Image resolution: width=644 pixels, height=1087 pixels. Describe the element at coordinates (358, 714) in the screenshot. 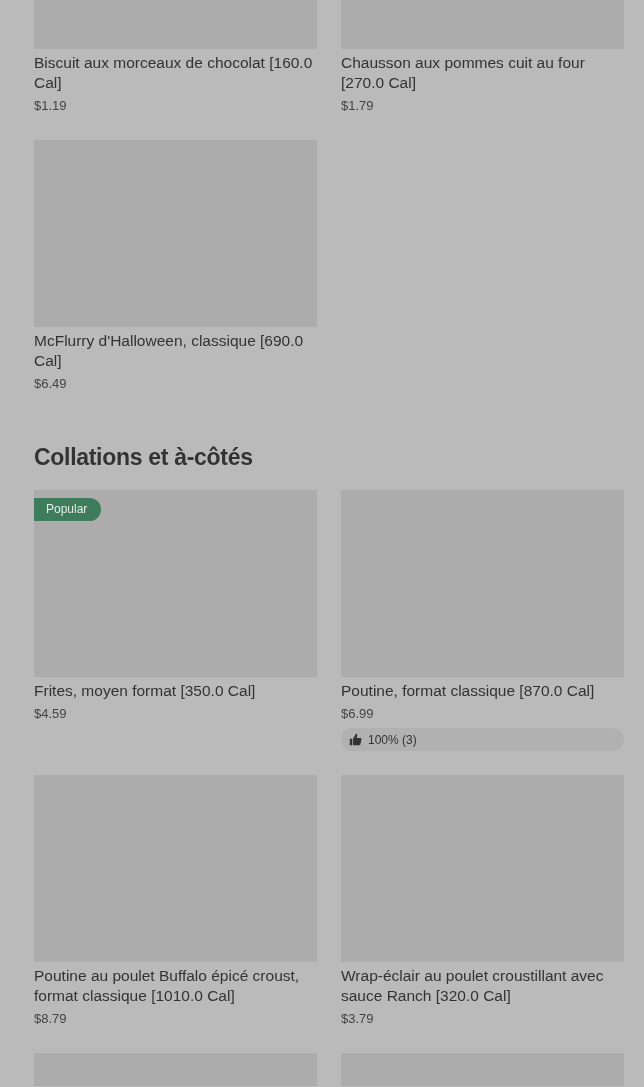

I see `item-price: $6.99` at that location.